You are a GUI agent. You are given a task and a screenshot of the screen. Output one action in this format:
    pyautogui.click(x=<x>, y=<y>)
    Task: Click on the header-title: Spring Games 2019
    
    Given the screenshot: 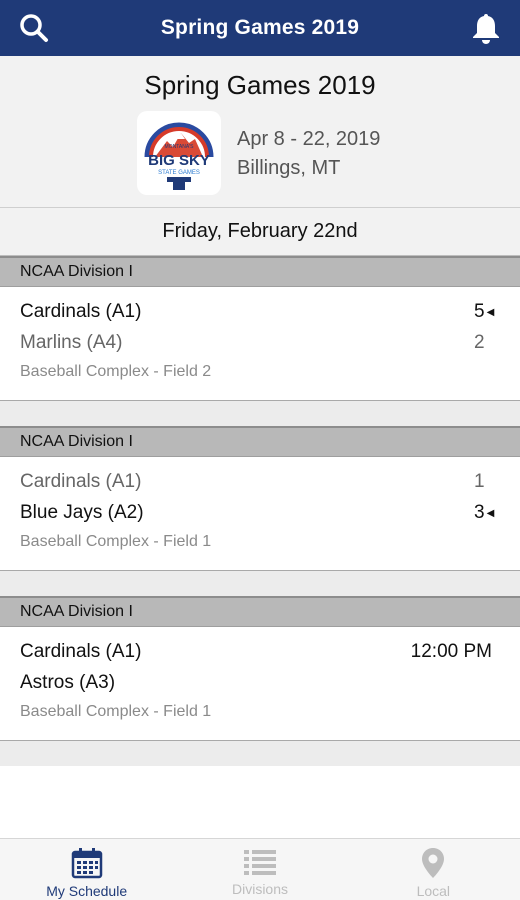 What is the action you would take?
    pyautogui.click(x=260, y=27)
    